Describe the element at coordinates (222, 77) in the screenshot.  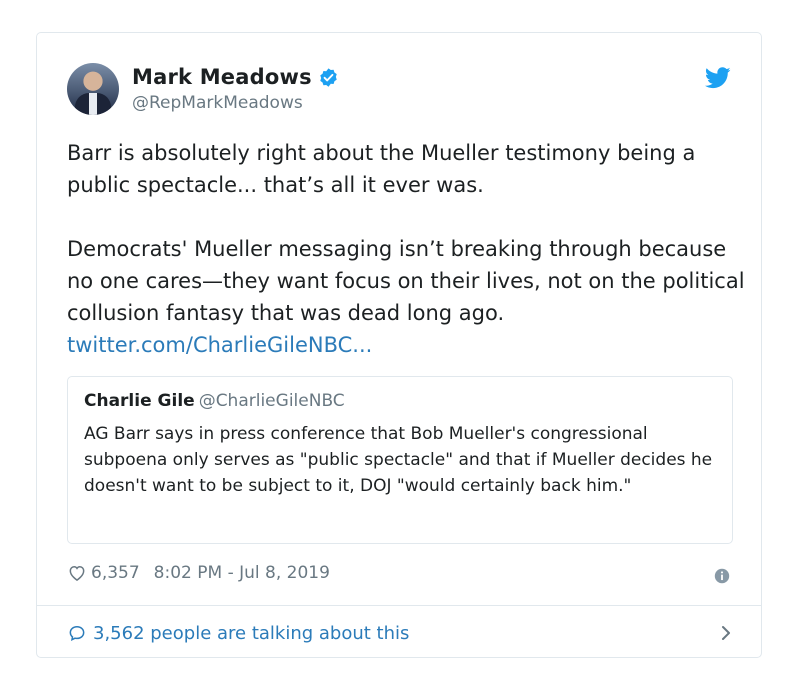
I see `author-display-name: Mark Meadows` at that location.